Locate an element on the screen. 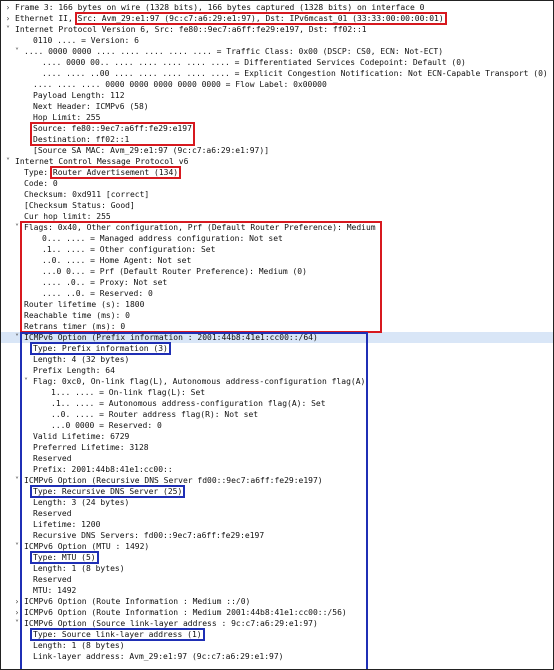 The height and width of the screenshot is (670, 554). tree-row: ..0. .... = Home Agent: Not set is located at coordinates (277, 260).